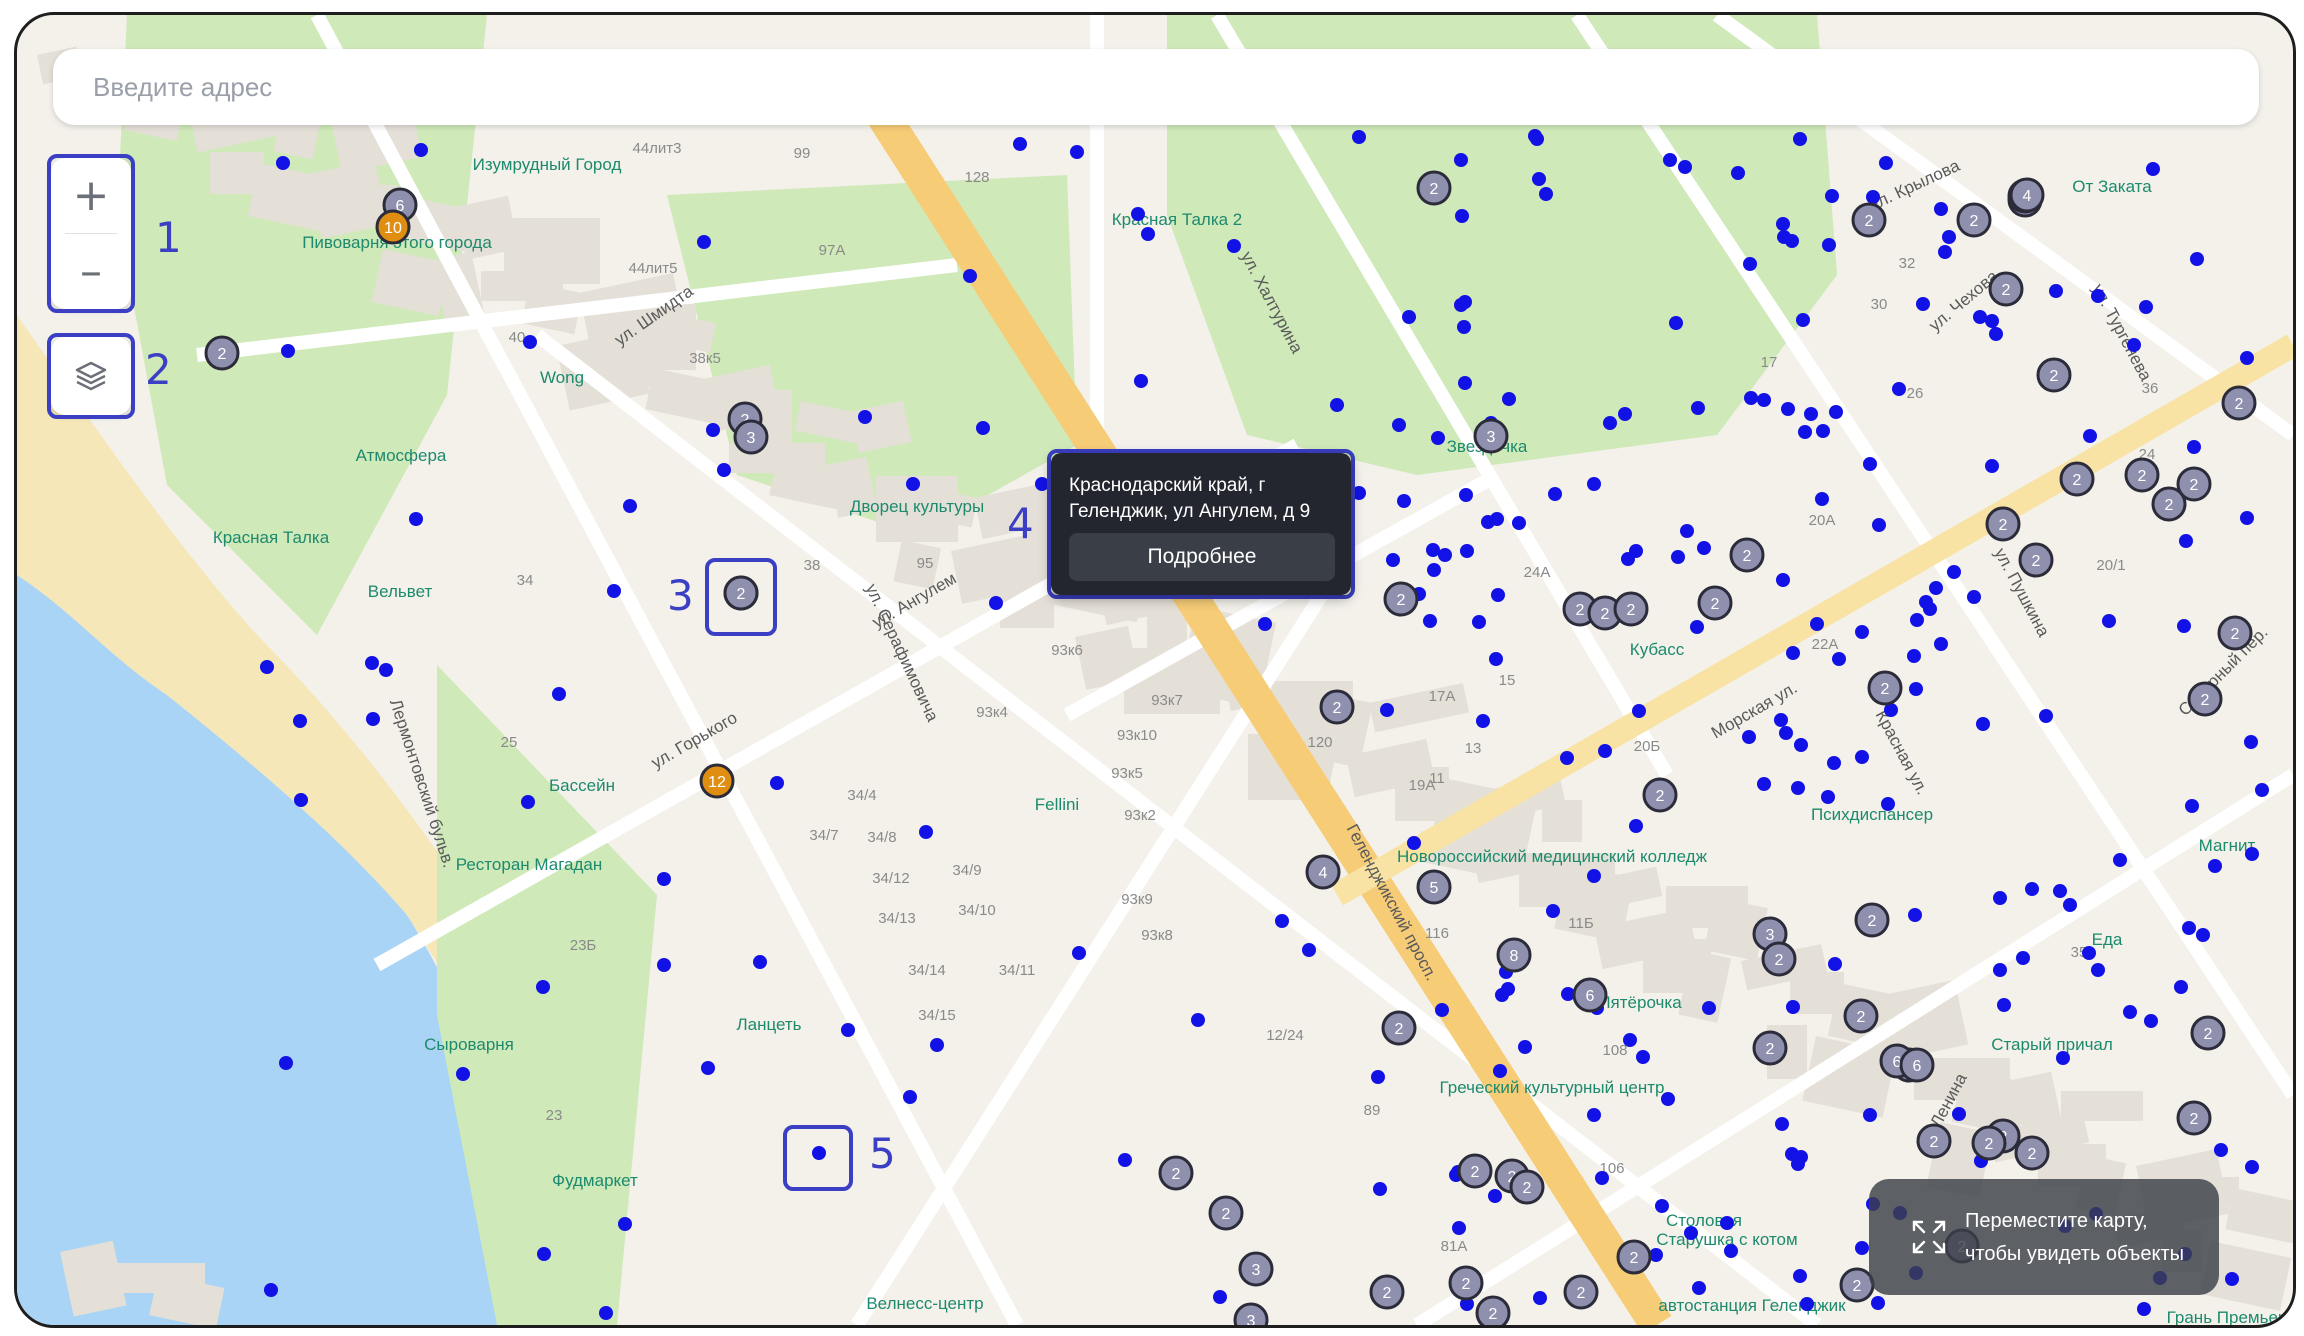 This screenshot has width=2304, height=1336. Describe the element at coordinates (819, 1153) in the screenshot. I see `object-marker-selected` at that location.